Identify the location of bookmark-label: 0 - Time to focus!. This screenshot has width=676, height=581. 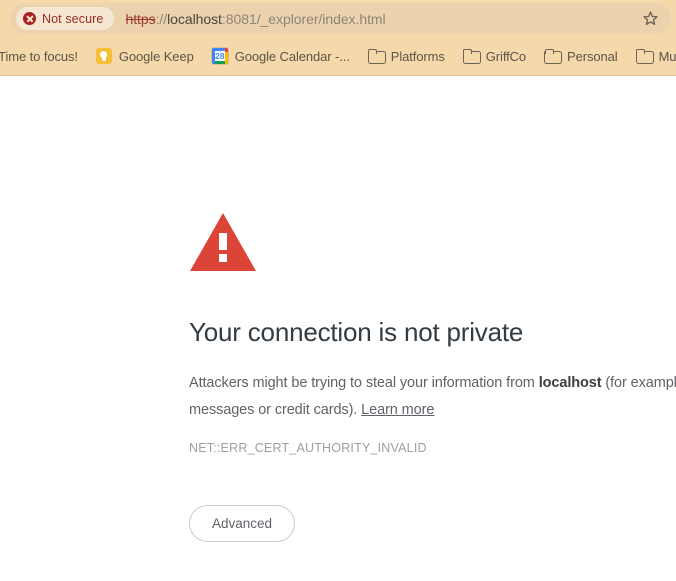
(39, 56).